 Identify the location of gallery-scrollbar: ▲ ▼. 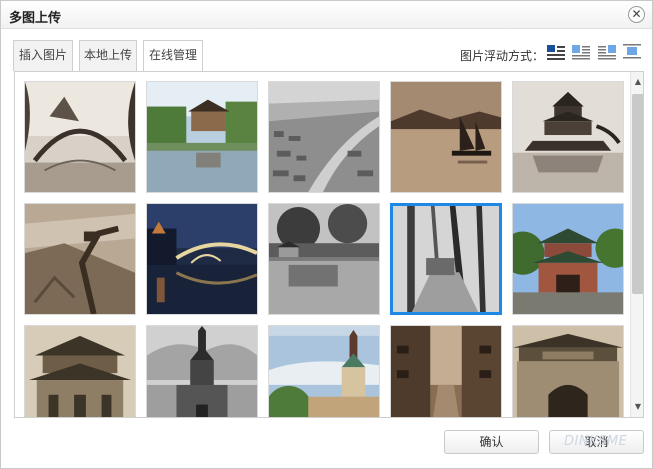
(636, 244).